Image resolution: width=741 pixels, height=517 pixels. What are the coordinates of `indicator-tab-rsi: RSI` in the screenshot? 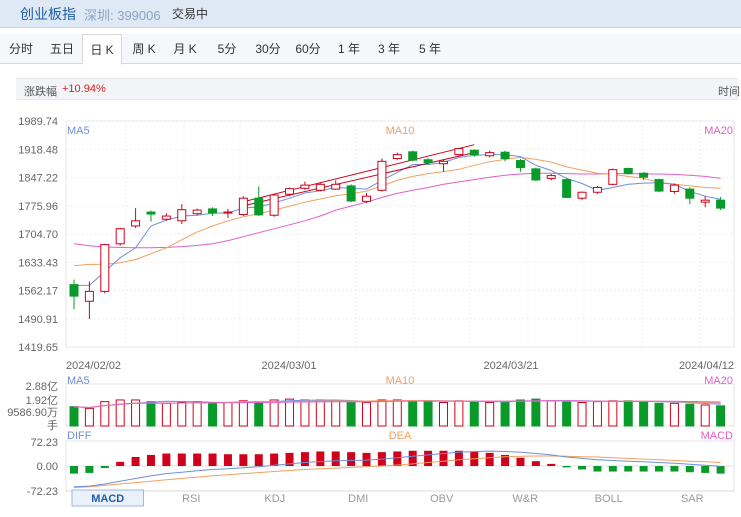 It's located at (191, 499).